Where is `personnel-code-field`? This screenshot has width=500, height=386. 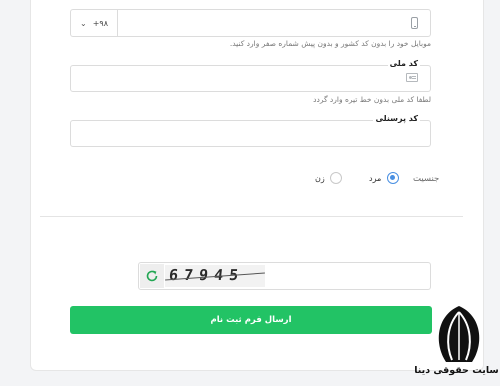
personnel-code-field is located at coordinates (250, 133).